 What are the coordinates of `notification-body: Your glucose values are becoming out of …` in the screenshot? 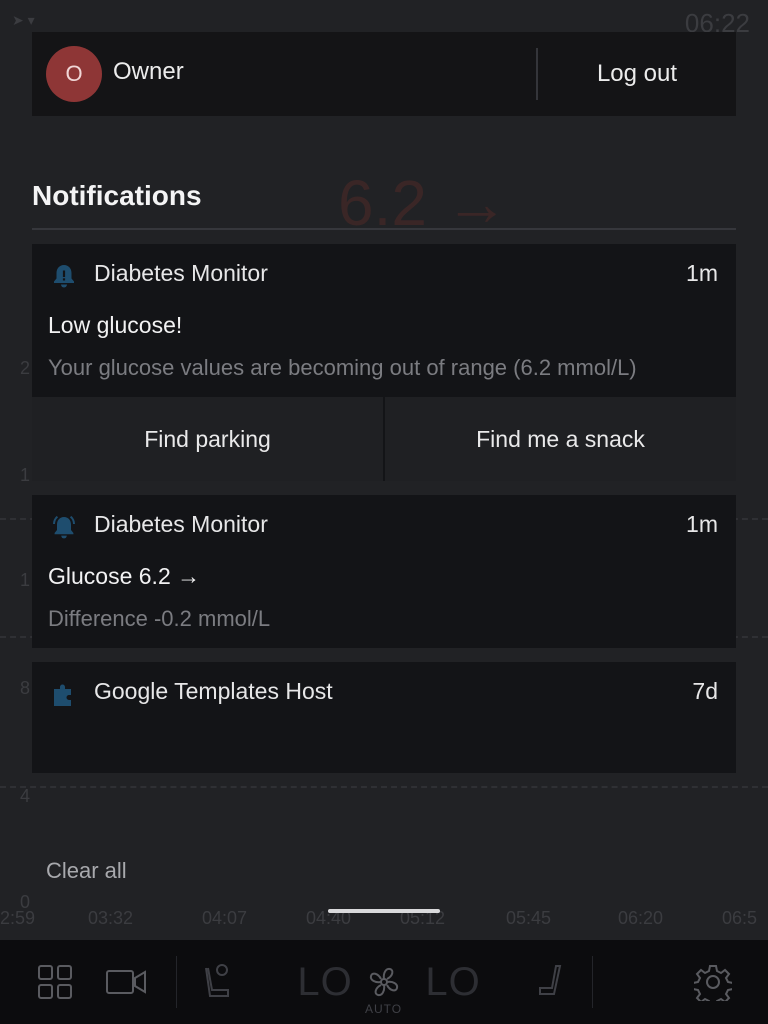 It's located at (342, 367).